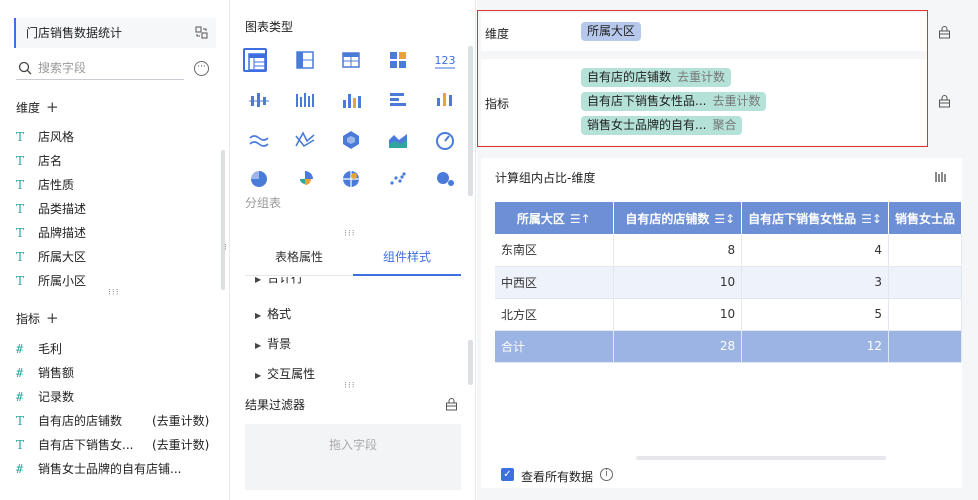 This screenshot has height=500, width=978. Describe the element at coordinates (118, 138) in the screenshot. I see `dimension-field: T 店风格` at that location.